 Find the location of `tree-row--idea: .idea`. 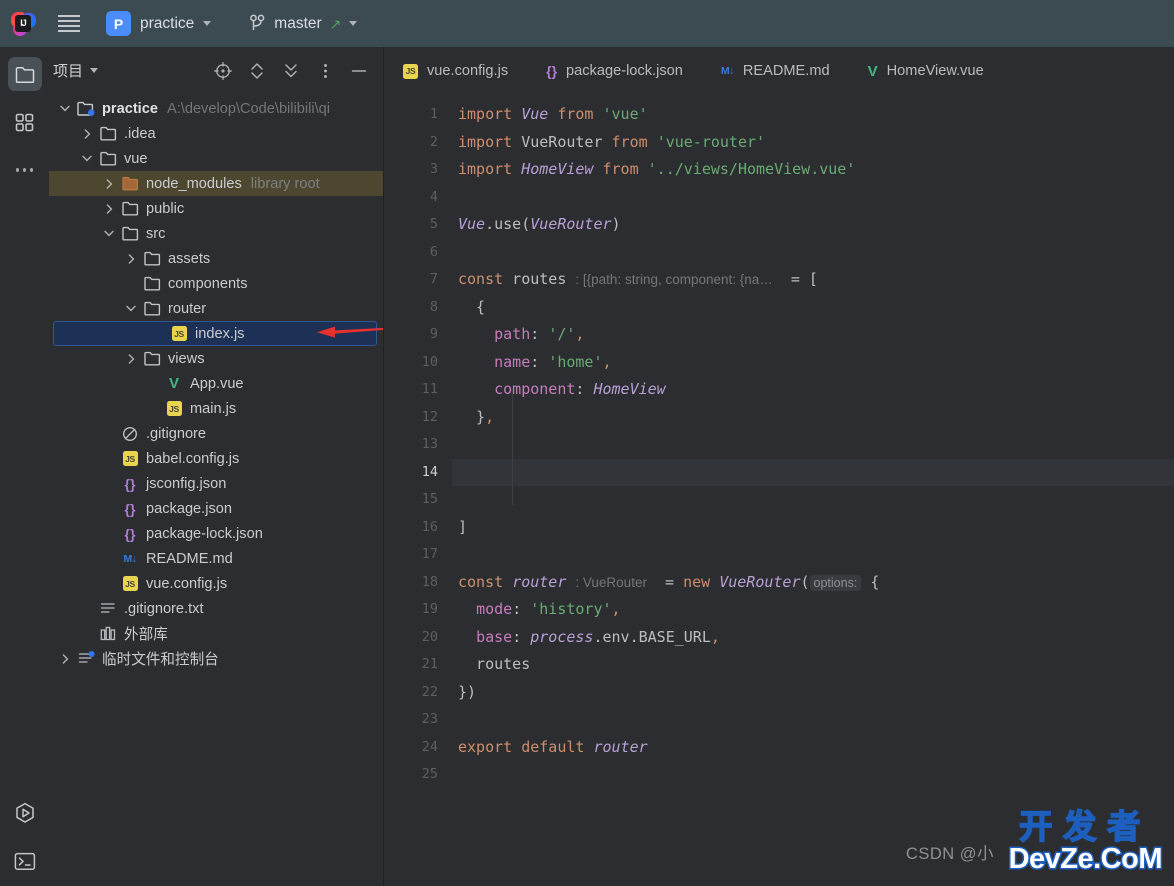

tree-row--idea: .idea is located at coordinates (216, 133).